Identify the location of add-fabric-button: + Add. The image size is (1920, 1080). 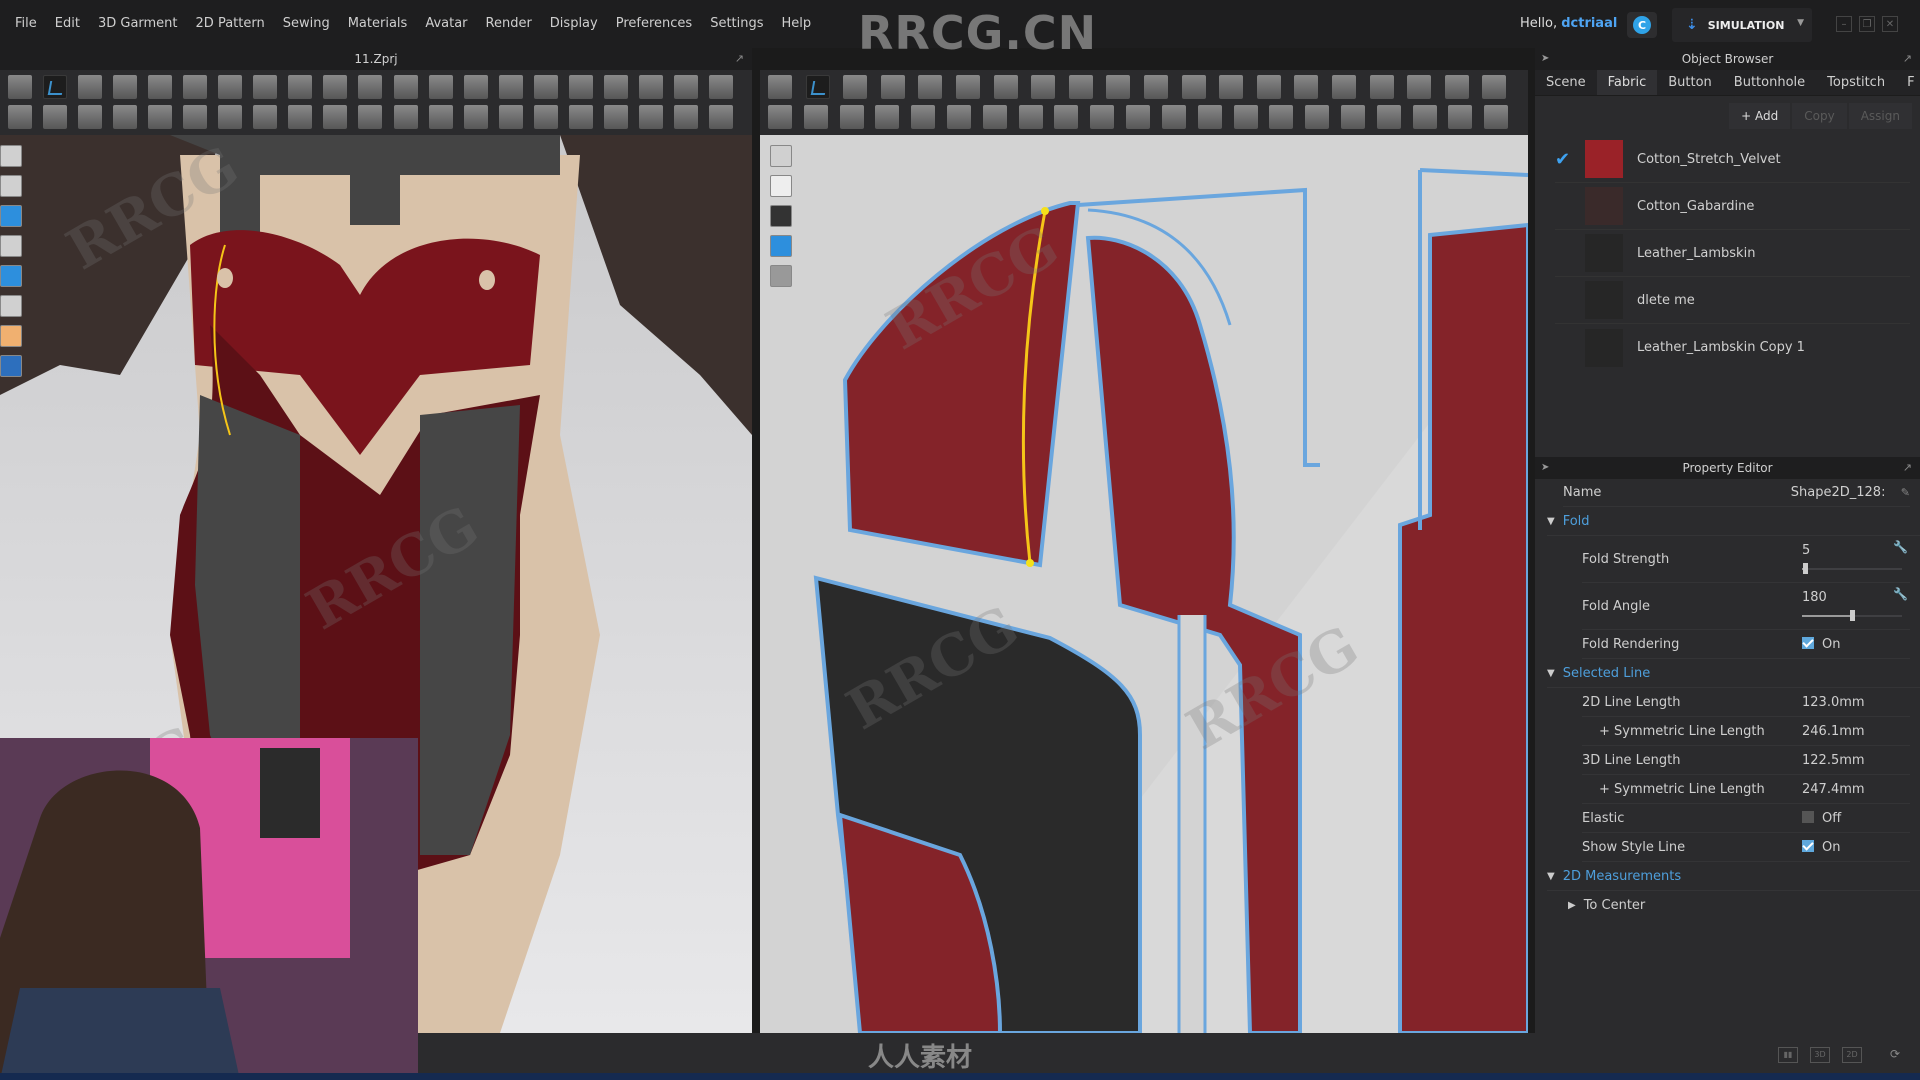
(1760, 116).